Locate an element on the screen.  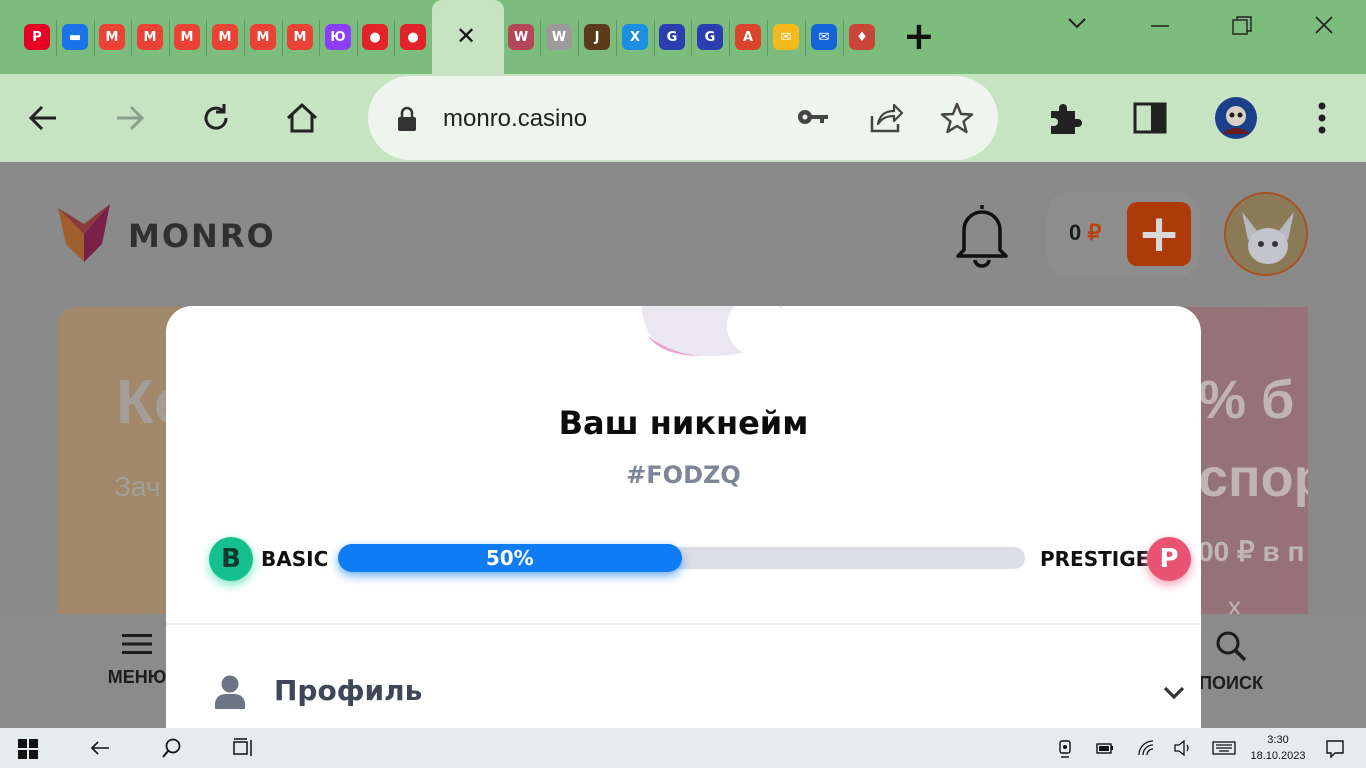
meet-now-icon is located at coordinates (1065, 749).